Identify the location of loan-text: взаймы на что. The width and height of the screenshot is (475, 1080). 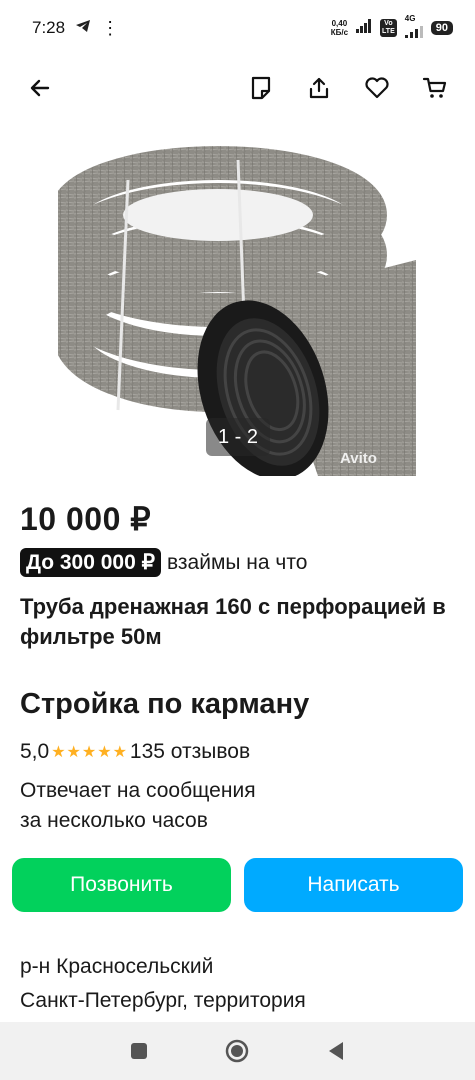
(237, 563).